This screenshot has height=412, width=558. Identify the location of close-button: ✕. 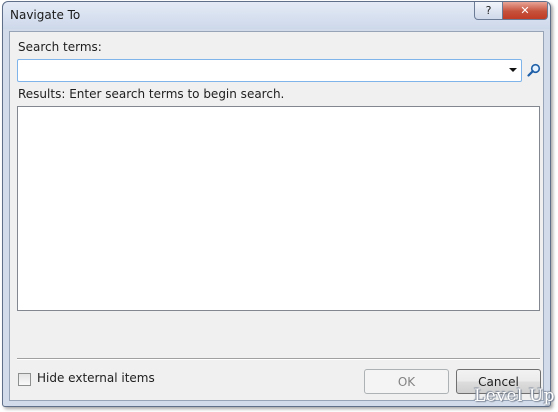
(525, 11).